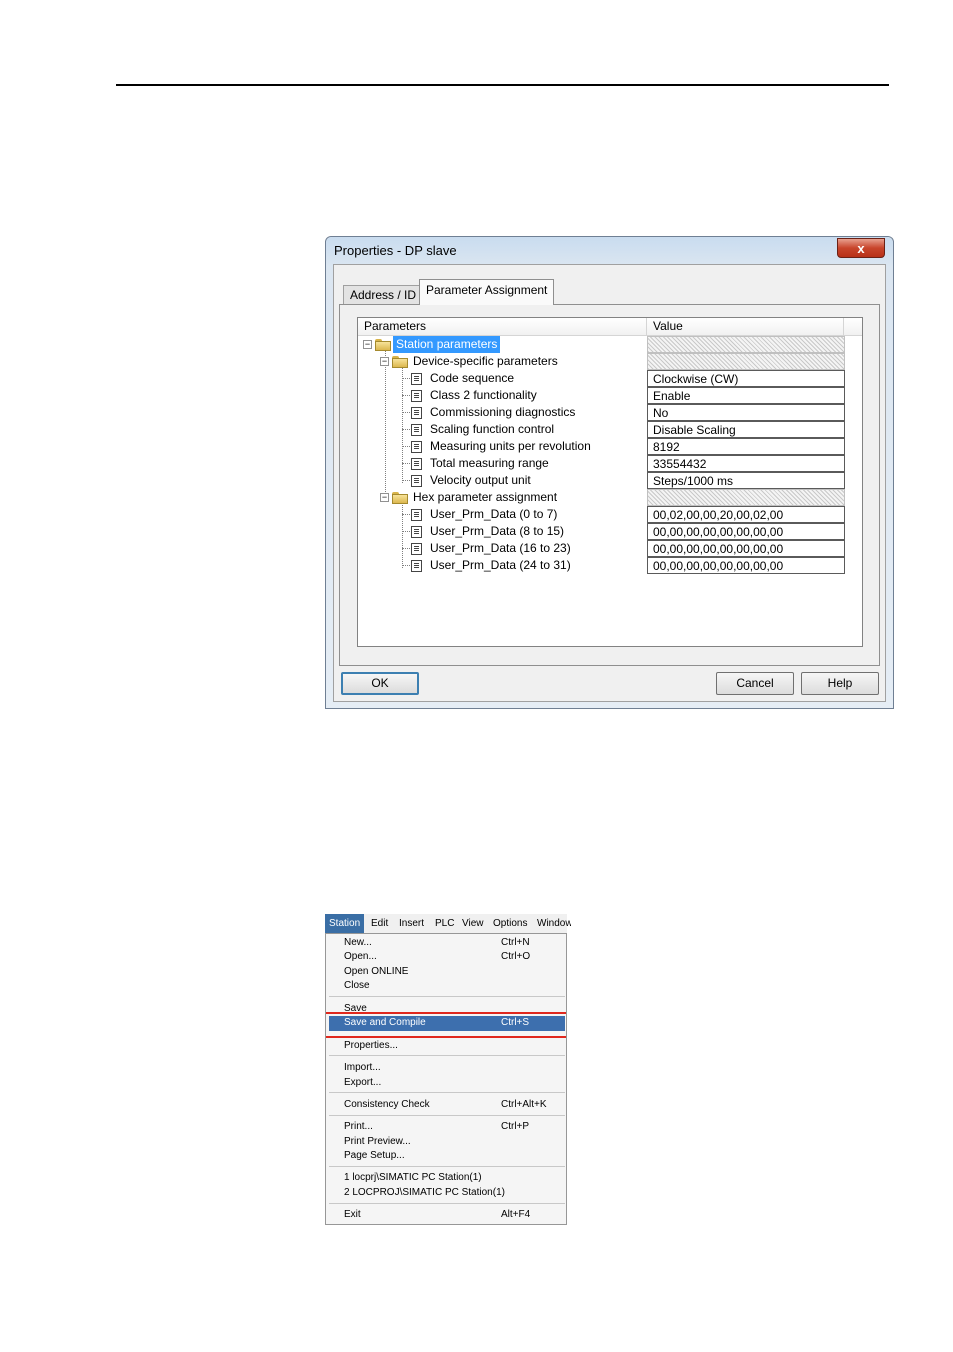 The height and width of the screenshot is (1352, 953). I want to click on page-header-rule, so click(502, 85).